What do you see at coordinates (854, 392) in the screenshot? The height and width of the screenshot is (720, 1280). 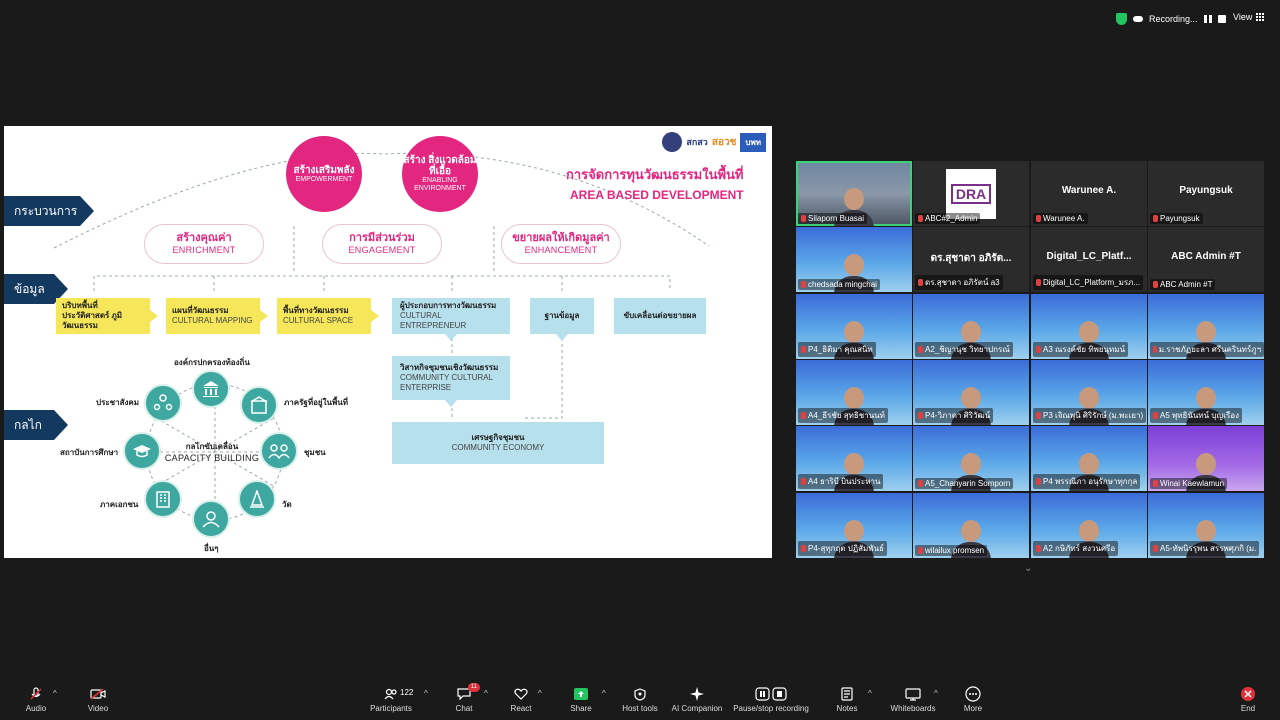 I see `participant-tile: A4_ธีรชัย สุทธิชานนท์` at bounding box center [854, 392].